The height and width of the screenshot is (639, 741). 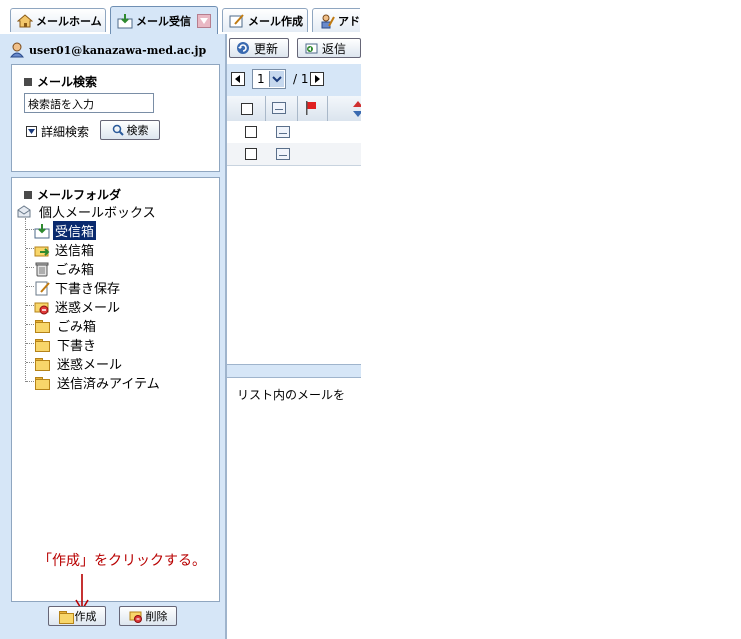 I want to click on folder-title: メールフォルダ, so click(x=72, y=194).